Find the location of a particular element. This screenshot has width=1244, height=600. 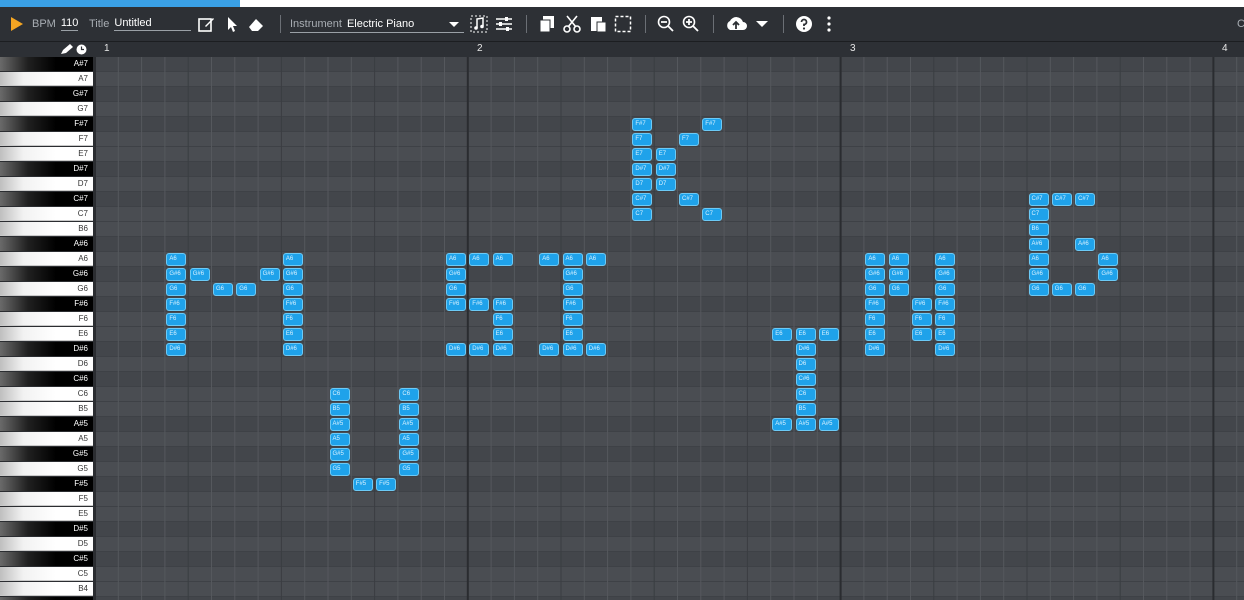

zoom-in-icon is located at coordinates (691, 24).